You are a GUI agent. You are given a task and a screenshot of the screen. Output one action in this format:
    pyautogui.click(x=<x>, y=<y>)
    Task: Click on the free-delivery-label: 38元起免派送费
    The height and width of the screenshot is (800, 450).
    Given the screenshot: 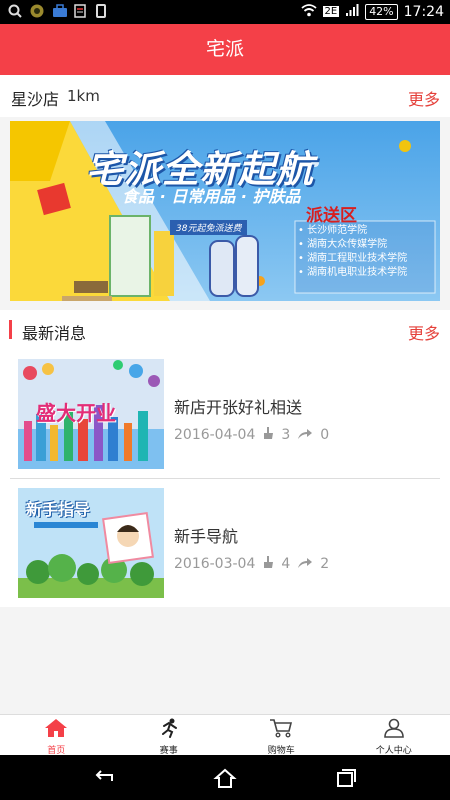 What is the action you would take?
    pyautogui.click(x=209, y=227)
    